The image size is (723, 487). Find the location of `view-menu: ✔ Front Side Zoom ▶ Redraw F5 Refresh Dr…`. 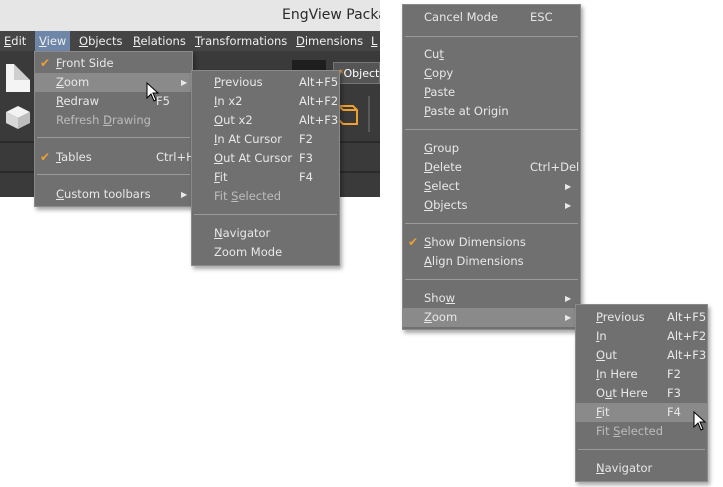

view-menu: ✔ Front Side Zoom ▶ Redraw F5 Refresh Dr… is located at coordinates (114, 129).